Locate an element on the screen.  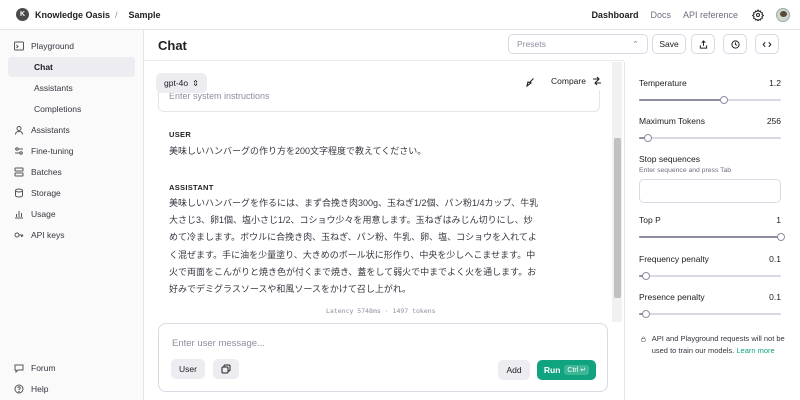
lock-icon is located at coordinates (643, 339).